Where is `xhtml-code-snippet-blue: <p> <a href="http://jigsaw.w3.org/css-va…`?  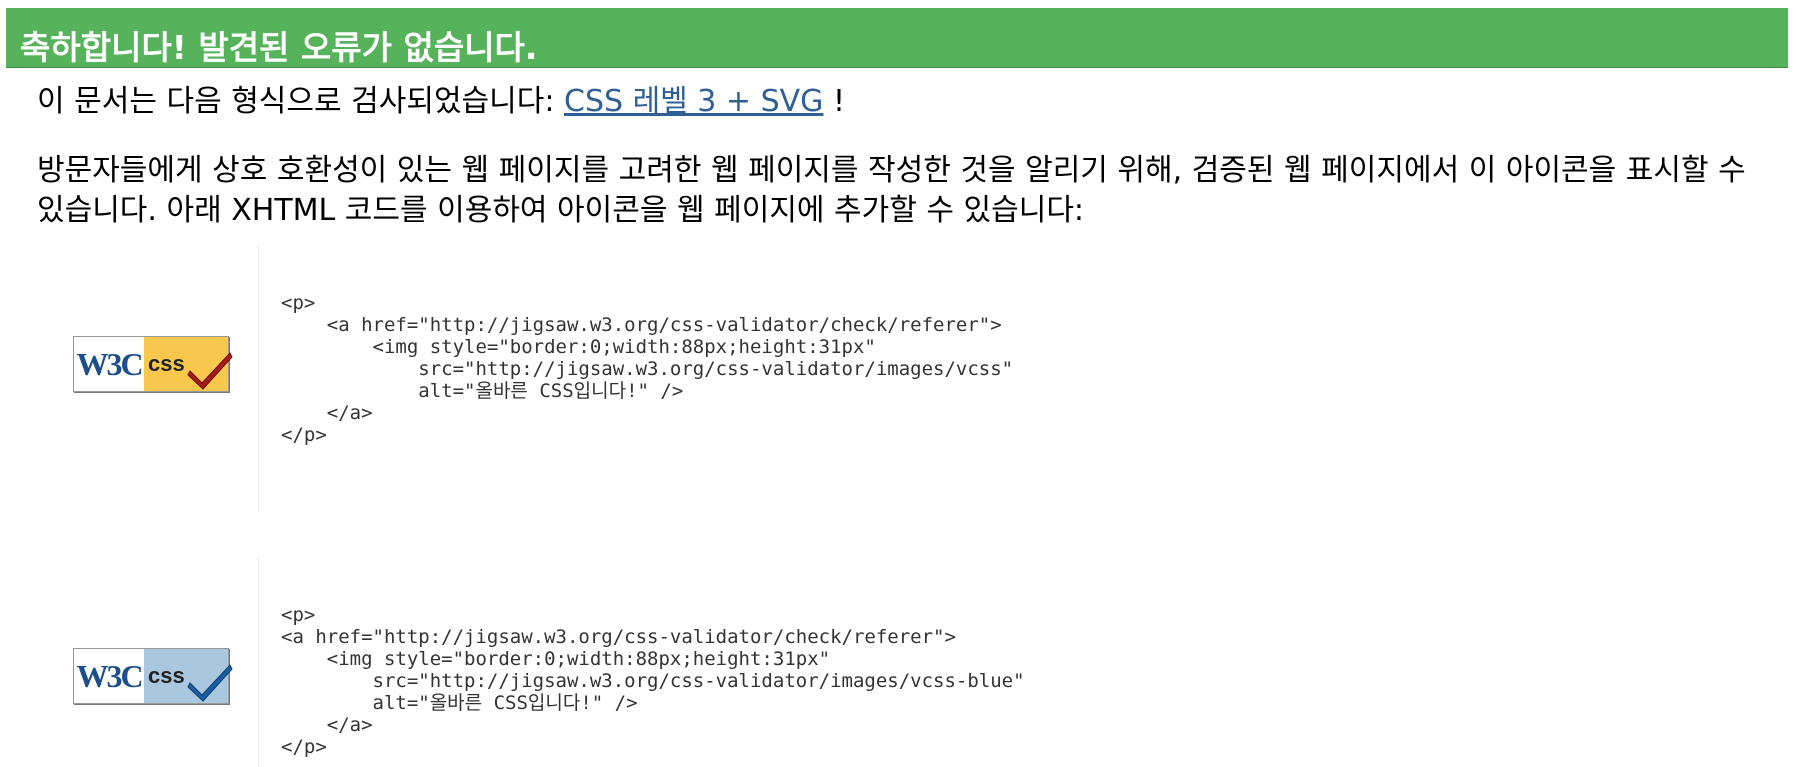
xhtml-code-snippet-blue: <p> <a href="http://jigsaw.w3.org/css-va… is located at coordinates (653, 681).